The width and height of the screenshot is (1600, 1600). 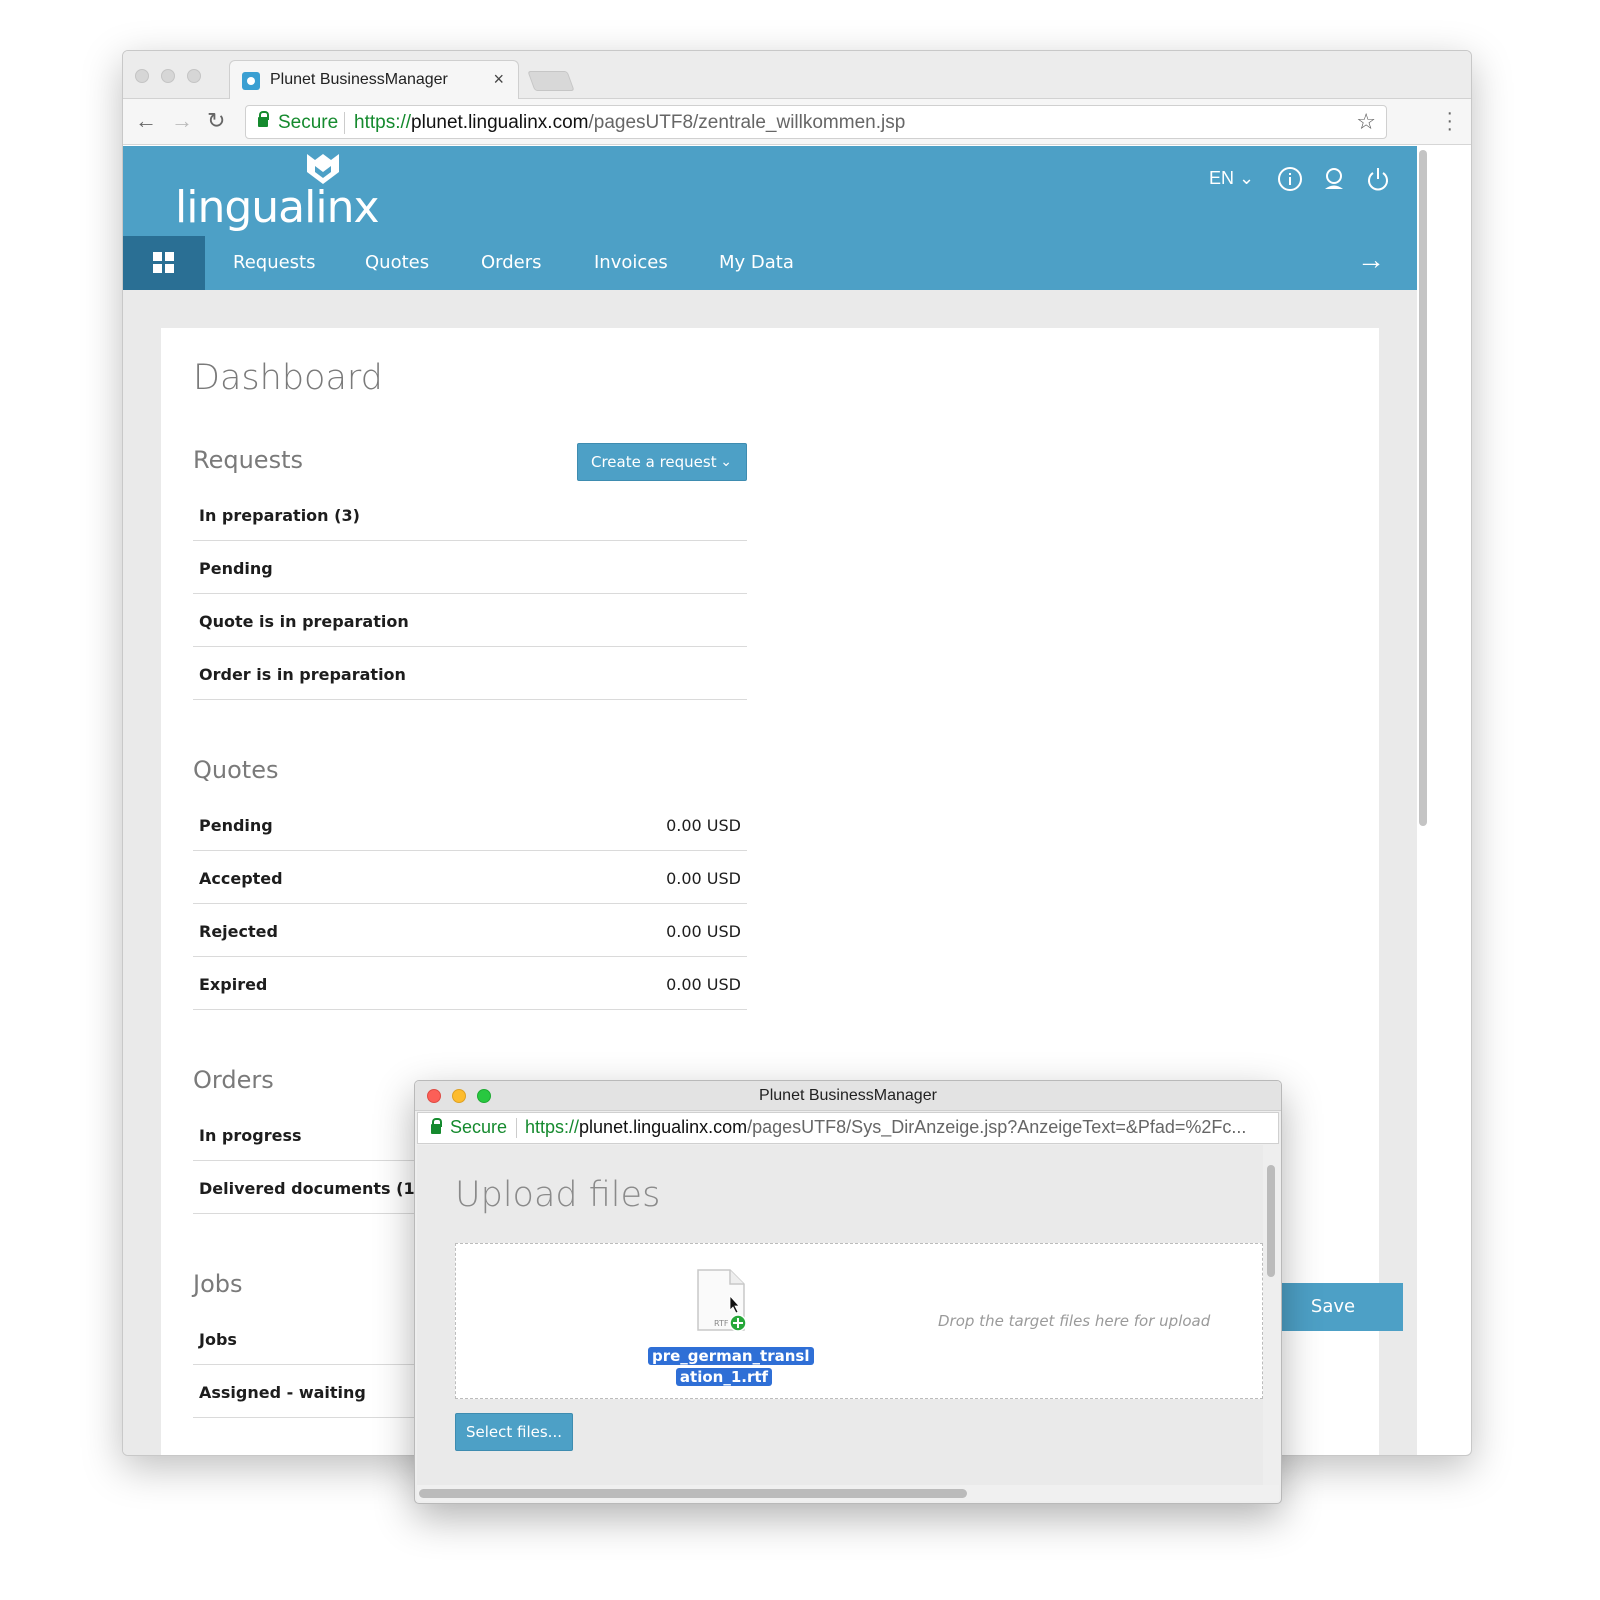 I want to click on logo-text: lingualinx, so click(x=277, y=207).